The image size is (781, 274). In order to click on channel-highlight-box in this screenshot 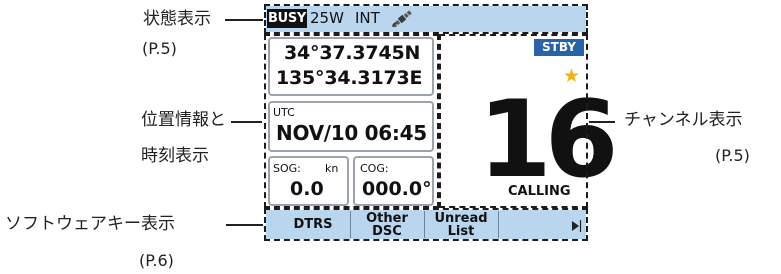, I will do `click(513, 121)`.